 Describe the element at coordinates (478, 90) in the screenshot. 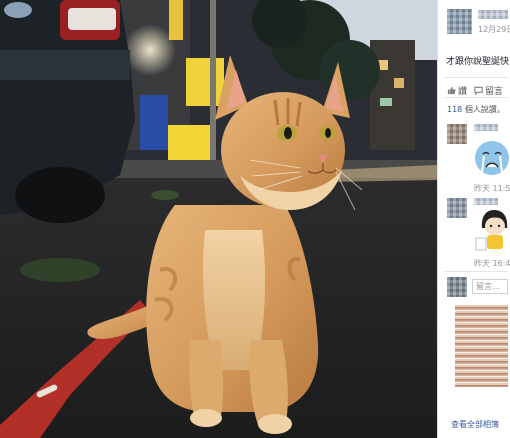

I see `comment-icon` at that location.